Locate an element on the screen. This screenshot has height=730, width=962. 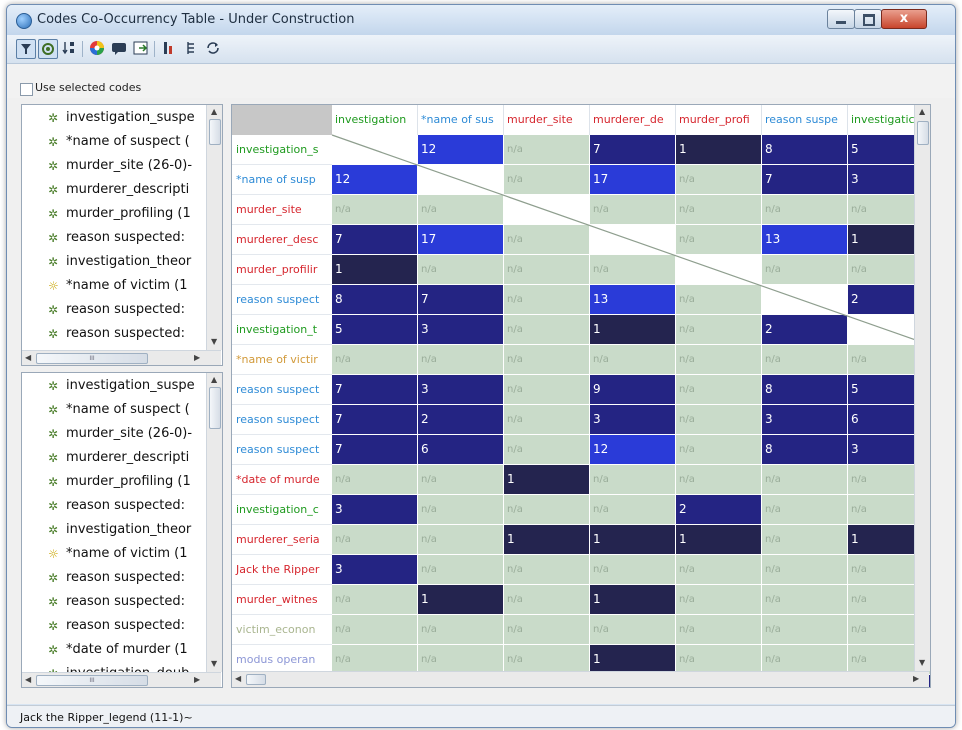
settings-icon is located at coordinates (48, 49).